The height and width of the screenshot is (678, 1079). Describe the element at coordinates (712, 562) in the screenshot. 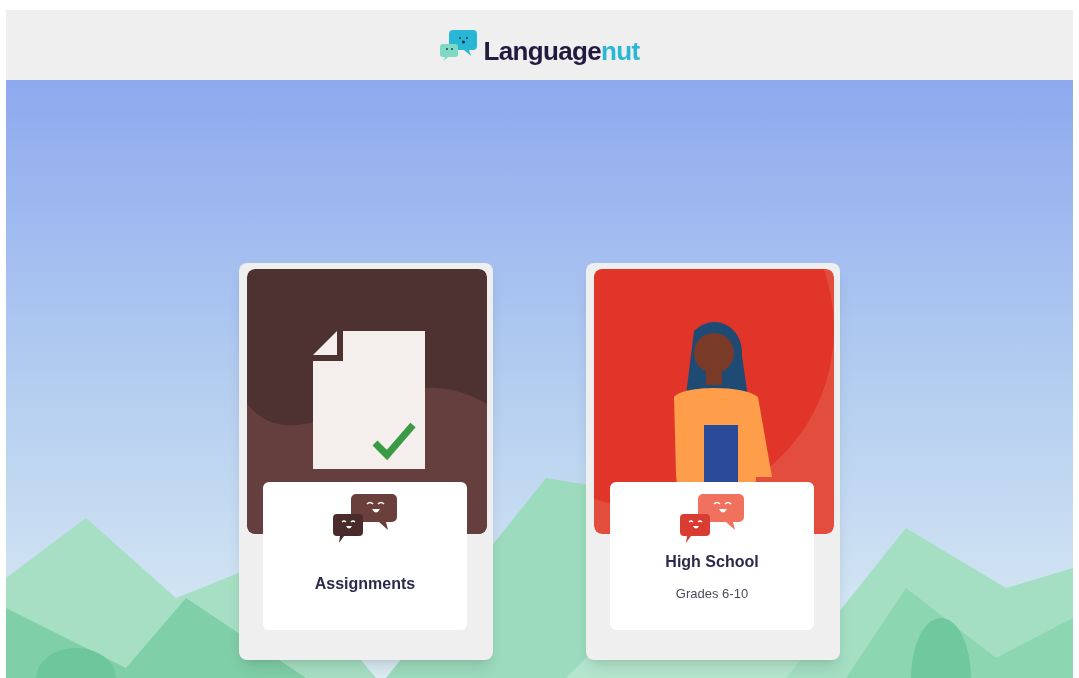

I see `card-title: High School` at that location.